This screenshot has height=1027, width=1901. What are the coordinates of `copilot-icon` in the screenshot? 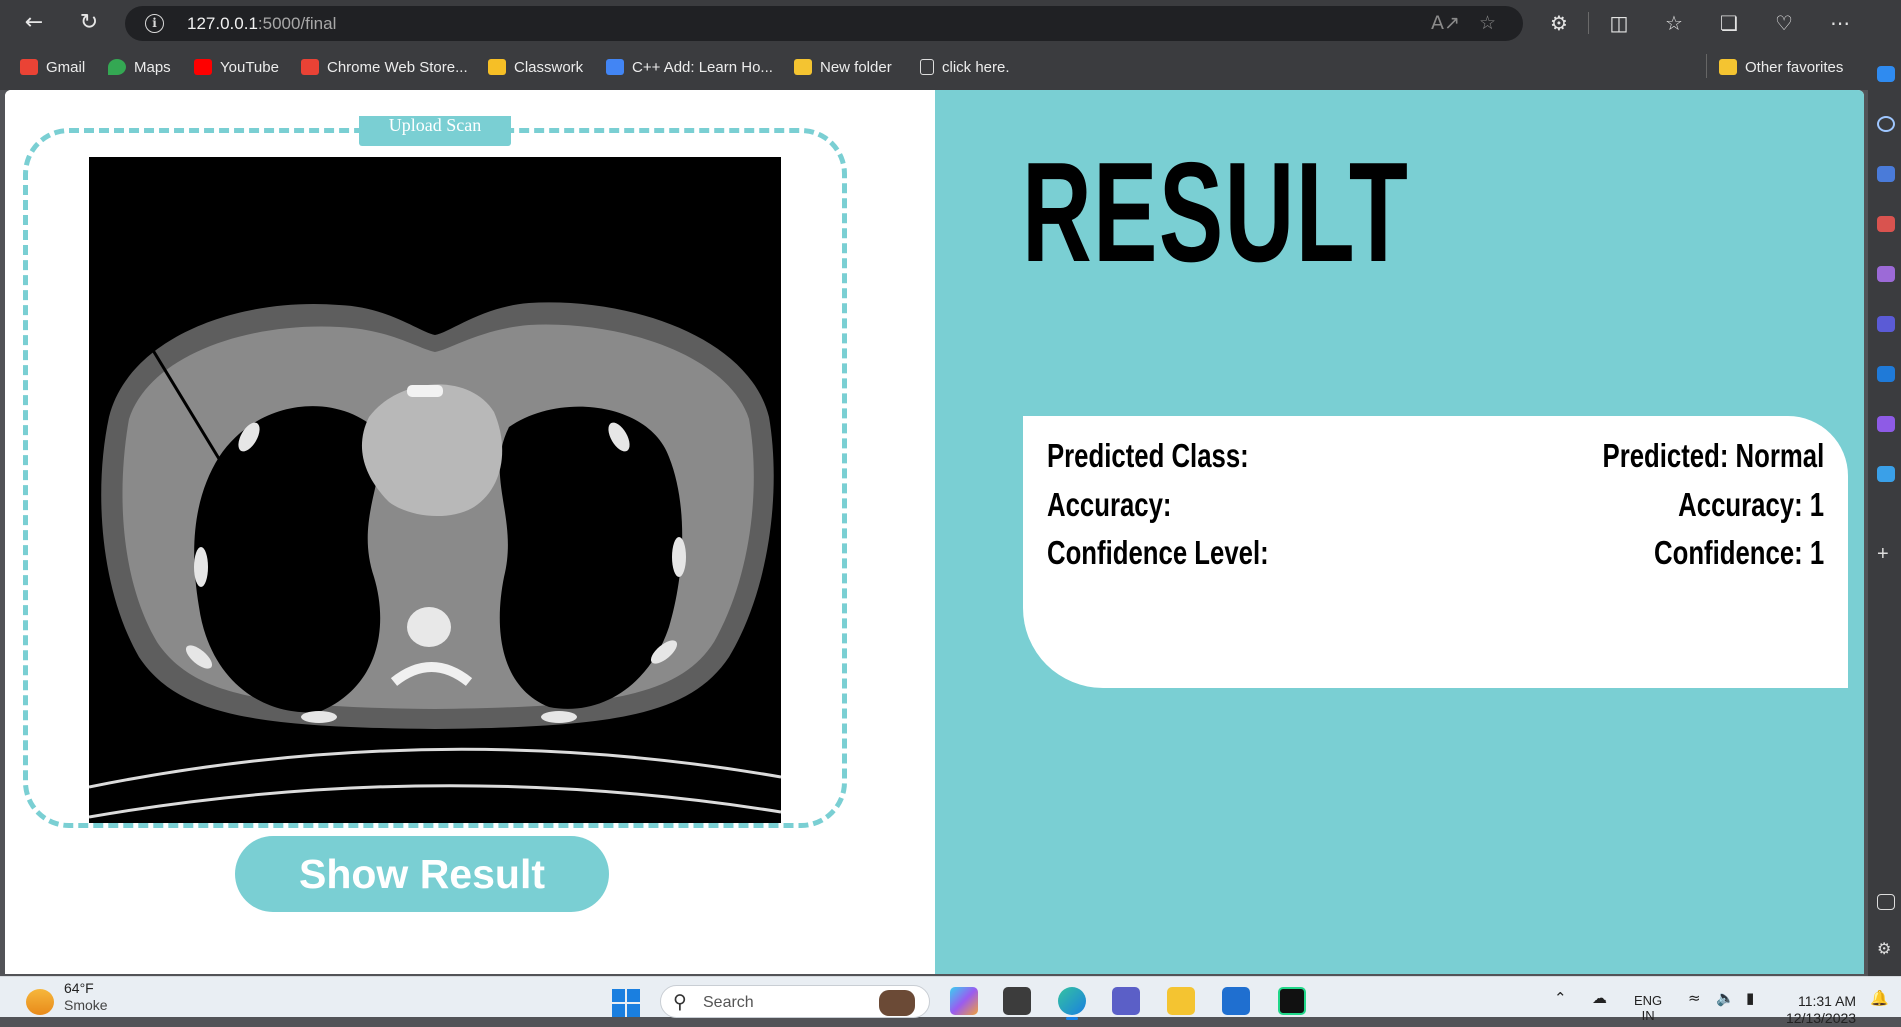 It's located at (1886, 74).